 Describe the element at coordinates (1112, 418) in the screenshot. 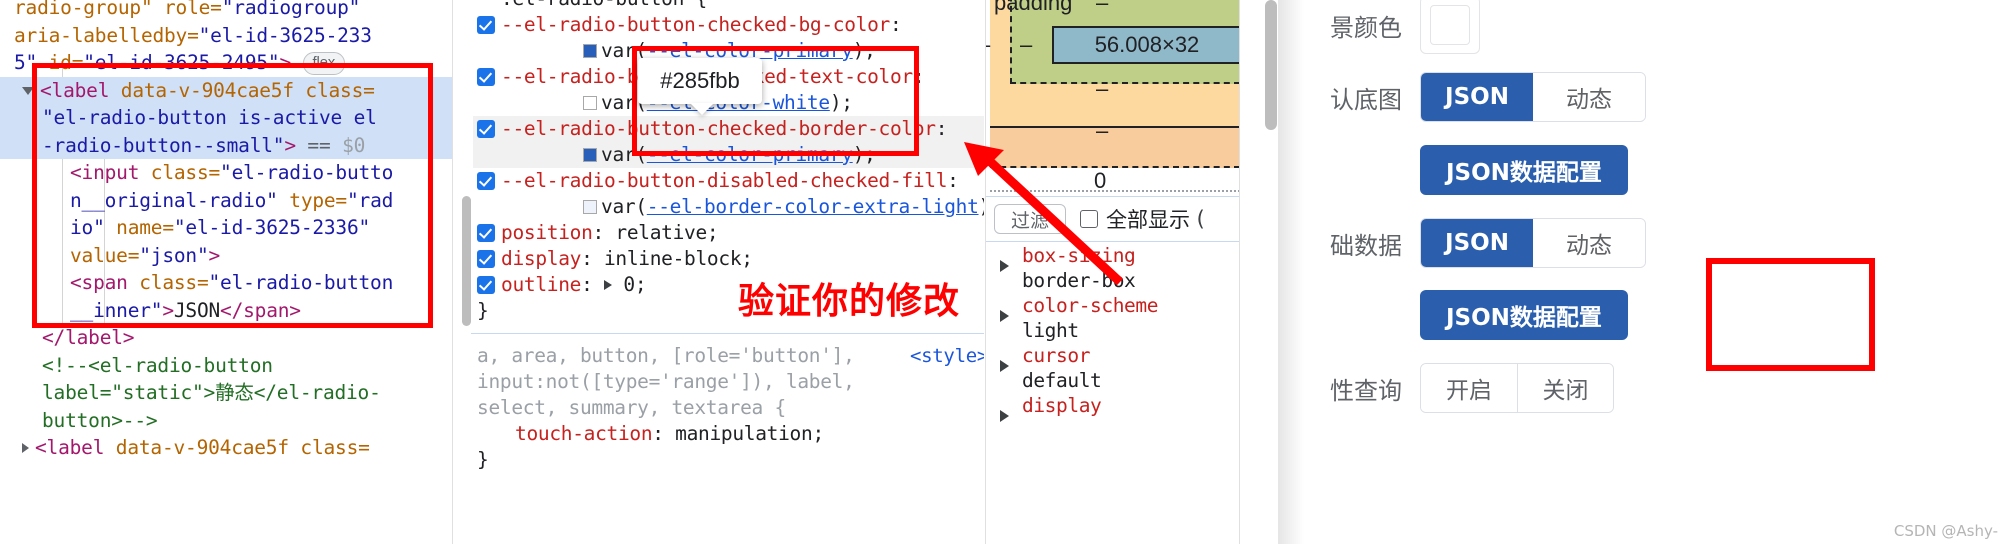

I see `computed-property-row: display` at that location.